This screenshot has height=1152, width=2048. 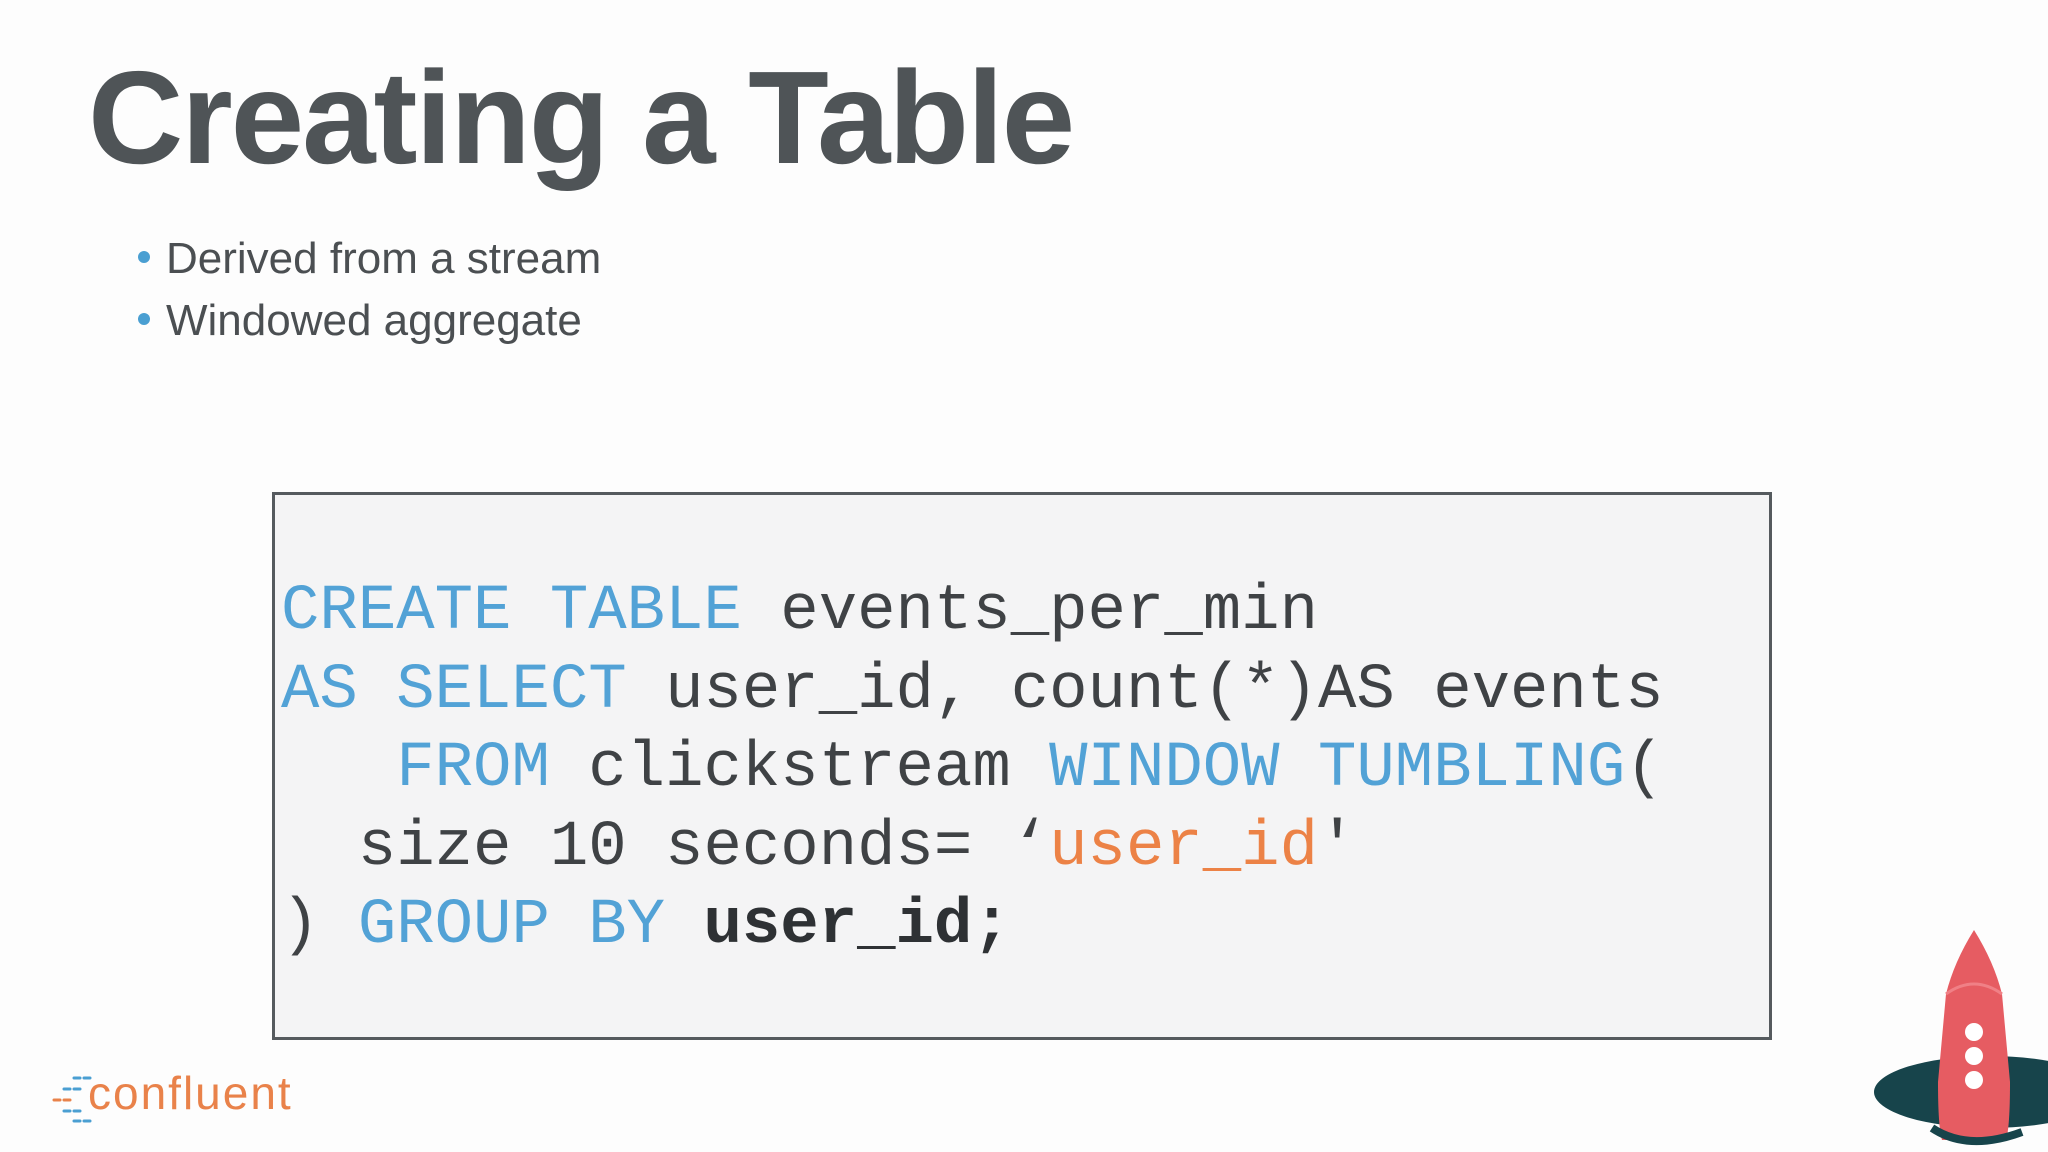 I want to click on code-keyword: TUMBLING, so click(x=1471, y=769).